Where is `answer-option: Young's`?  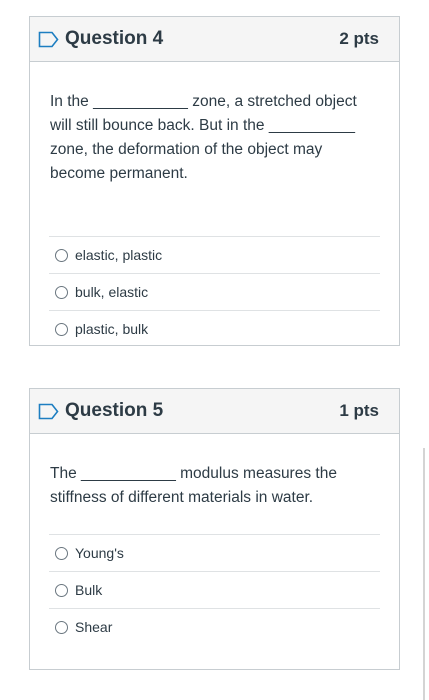 answer-option: Young's is located at coordinates (214, 552).